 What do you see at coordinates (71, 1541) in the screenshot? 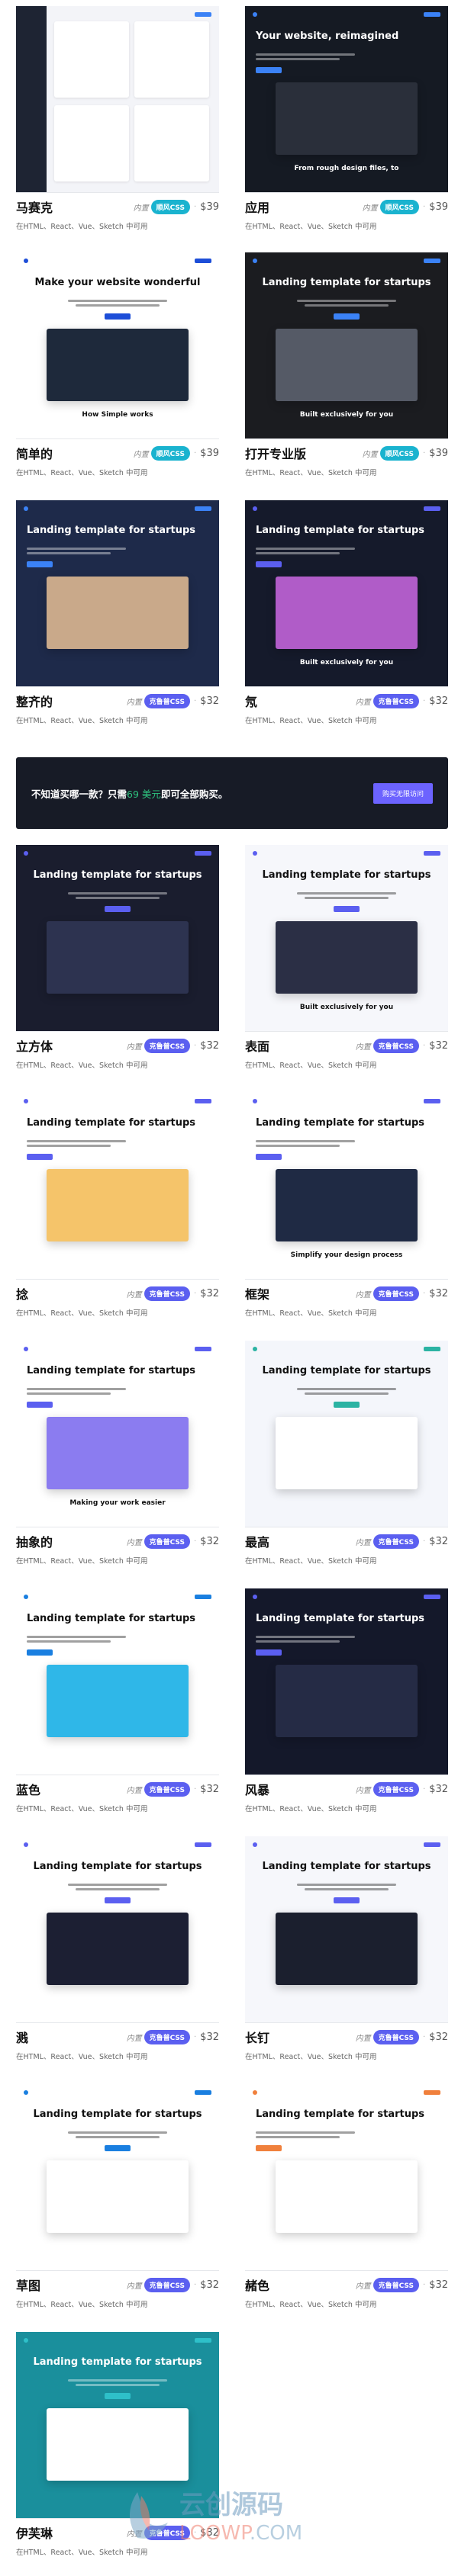
I see `template-name: 抽象的` at bounding box center [71, 1541].